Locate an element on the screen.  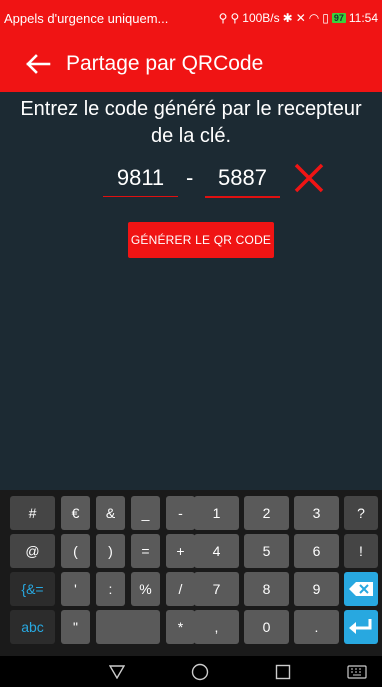
key-underscore: _ is located at coordinates (145, 513).